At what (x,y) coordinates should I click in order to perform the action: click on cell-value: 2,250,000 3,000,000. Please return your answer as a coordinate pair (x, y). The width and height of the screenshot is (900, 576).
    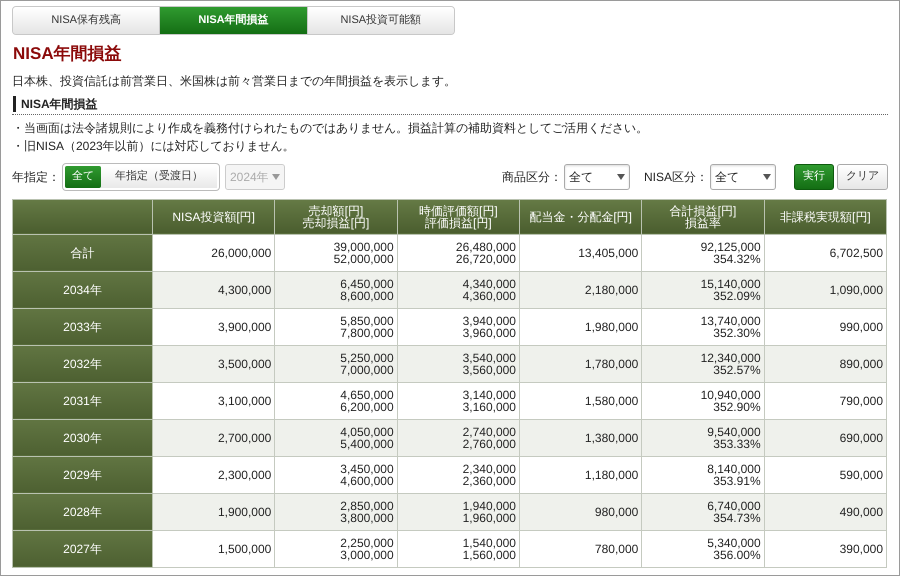
    Looking at the image, I should click on (367, 548).